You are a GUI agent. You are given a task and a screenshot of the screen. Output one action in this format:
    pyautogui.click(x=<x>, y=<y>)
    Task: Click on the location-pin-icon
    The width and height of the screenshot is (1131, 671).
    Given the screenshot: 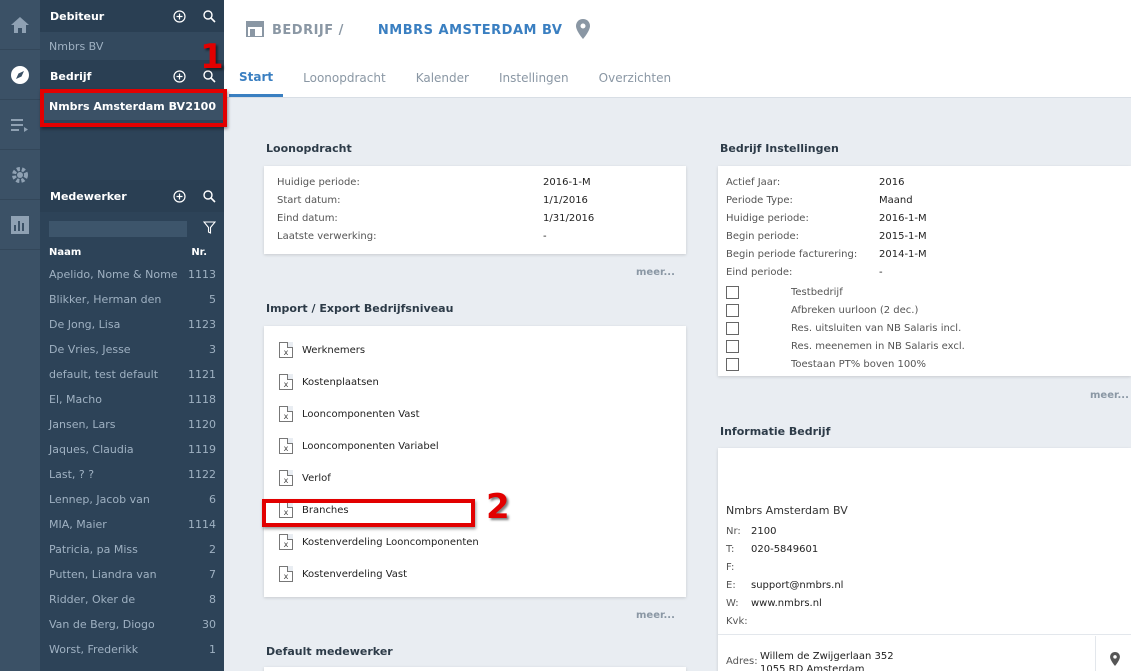 What is the action you would take?
    pyautogui.click(x=583, y=30)
    